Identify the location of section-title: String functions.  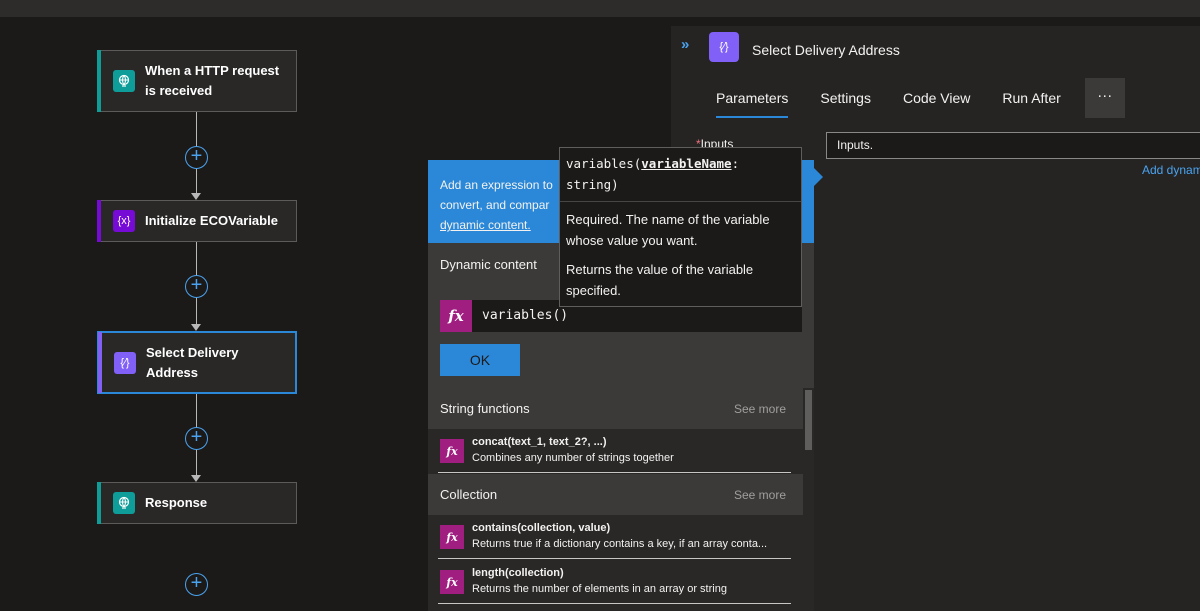
(485, 408).